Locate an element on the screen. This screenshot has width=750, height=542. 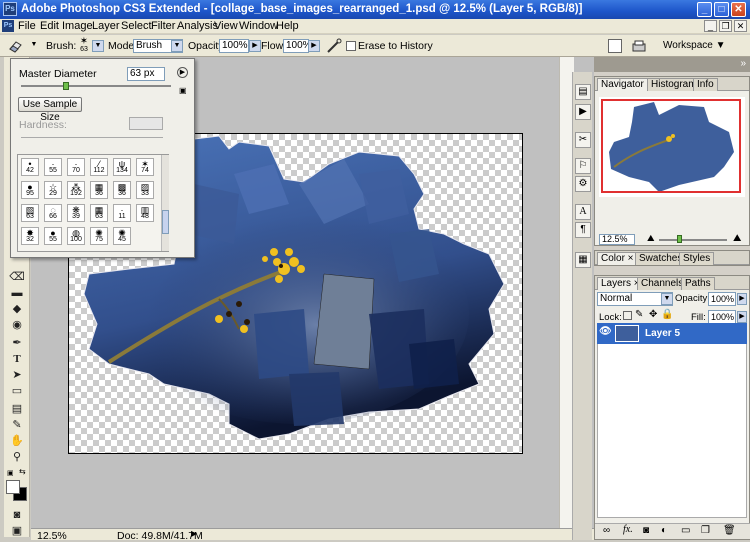
brush-preset: ◍ 100 is located at coordinates (76, 236).